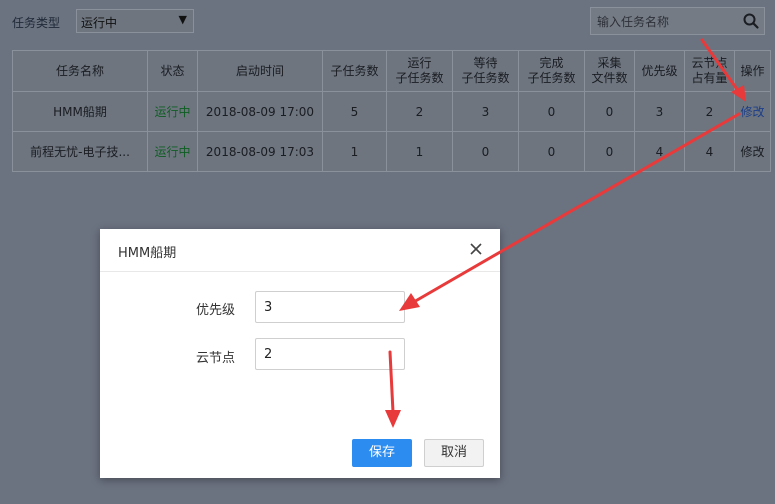 This screenshot has width=775, height=504. What do you see at coordinates (609, 71) in the screenshot?
I see `col-header-file-count: 采集 文件数` at bounding box center [609, 71].